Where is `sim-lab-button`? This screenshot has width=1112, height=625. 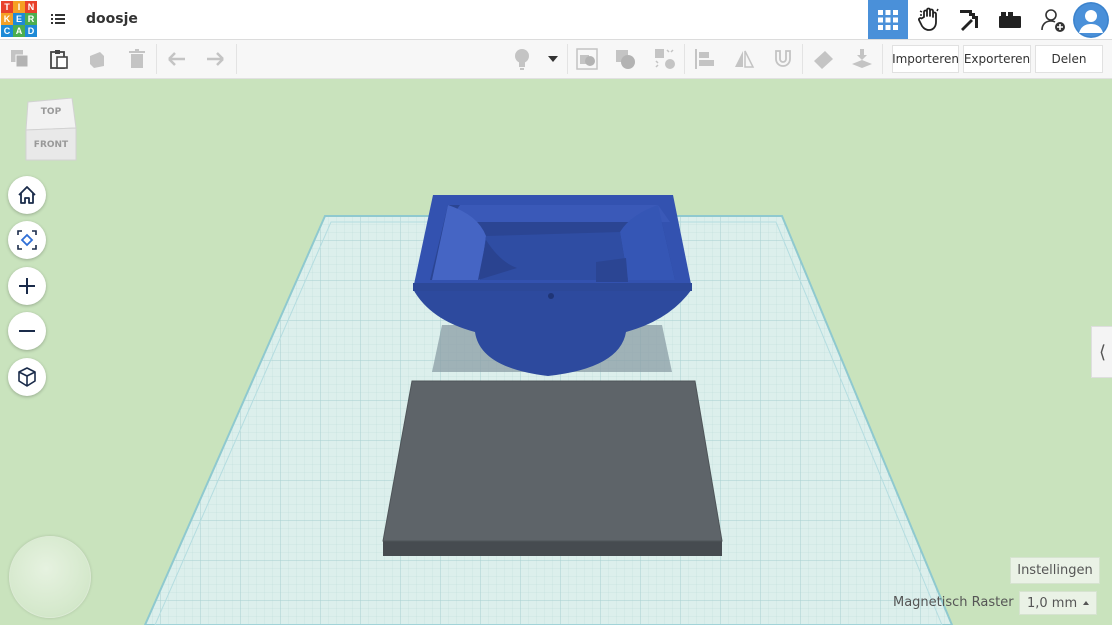
sim-lab-button is located at coordinates (930, 19).